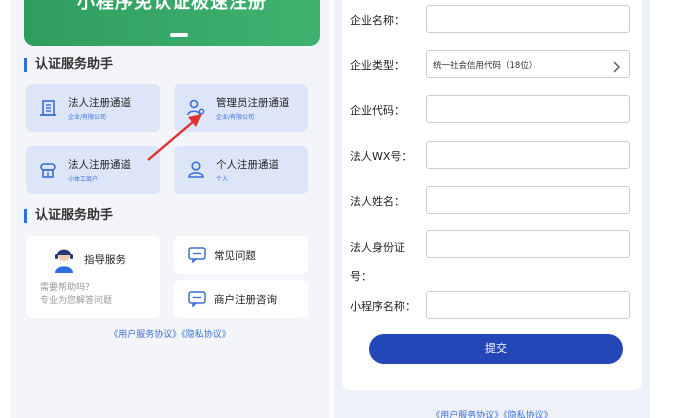  What do you see at coordinates (377, 247) in the screenshot?
I see `legal-id-label: 法人身份证` at bounding box center [377, 247].